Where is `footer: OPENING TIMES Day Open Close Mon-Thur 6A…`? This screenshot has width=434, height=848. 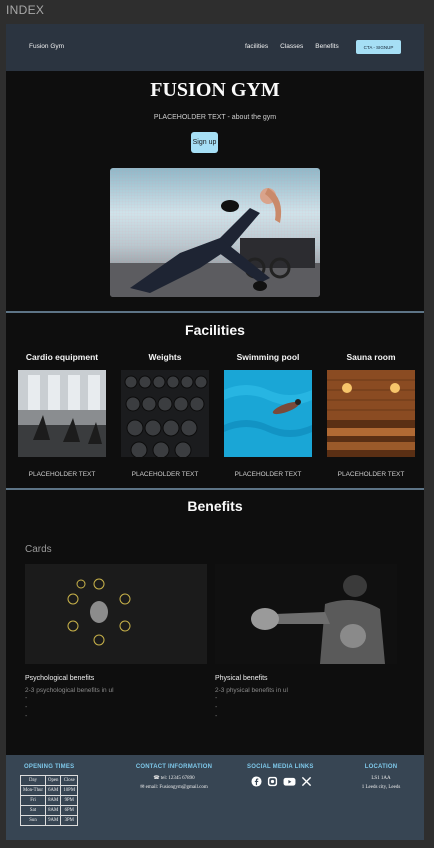
footer: OPENING TIMES Day Open Close Mon-Thur 6A… is located at coordinates (215, 797).